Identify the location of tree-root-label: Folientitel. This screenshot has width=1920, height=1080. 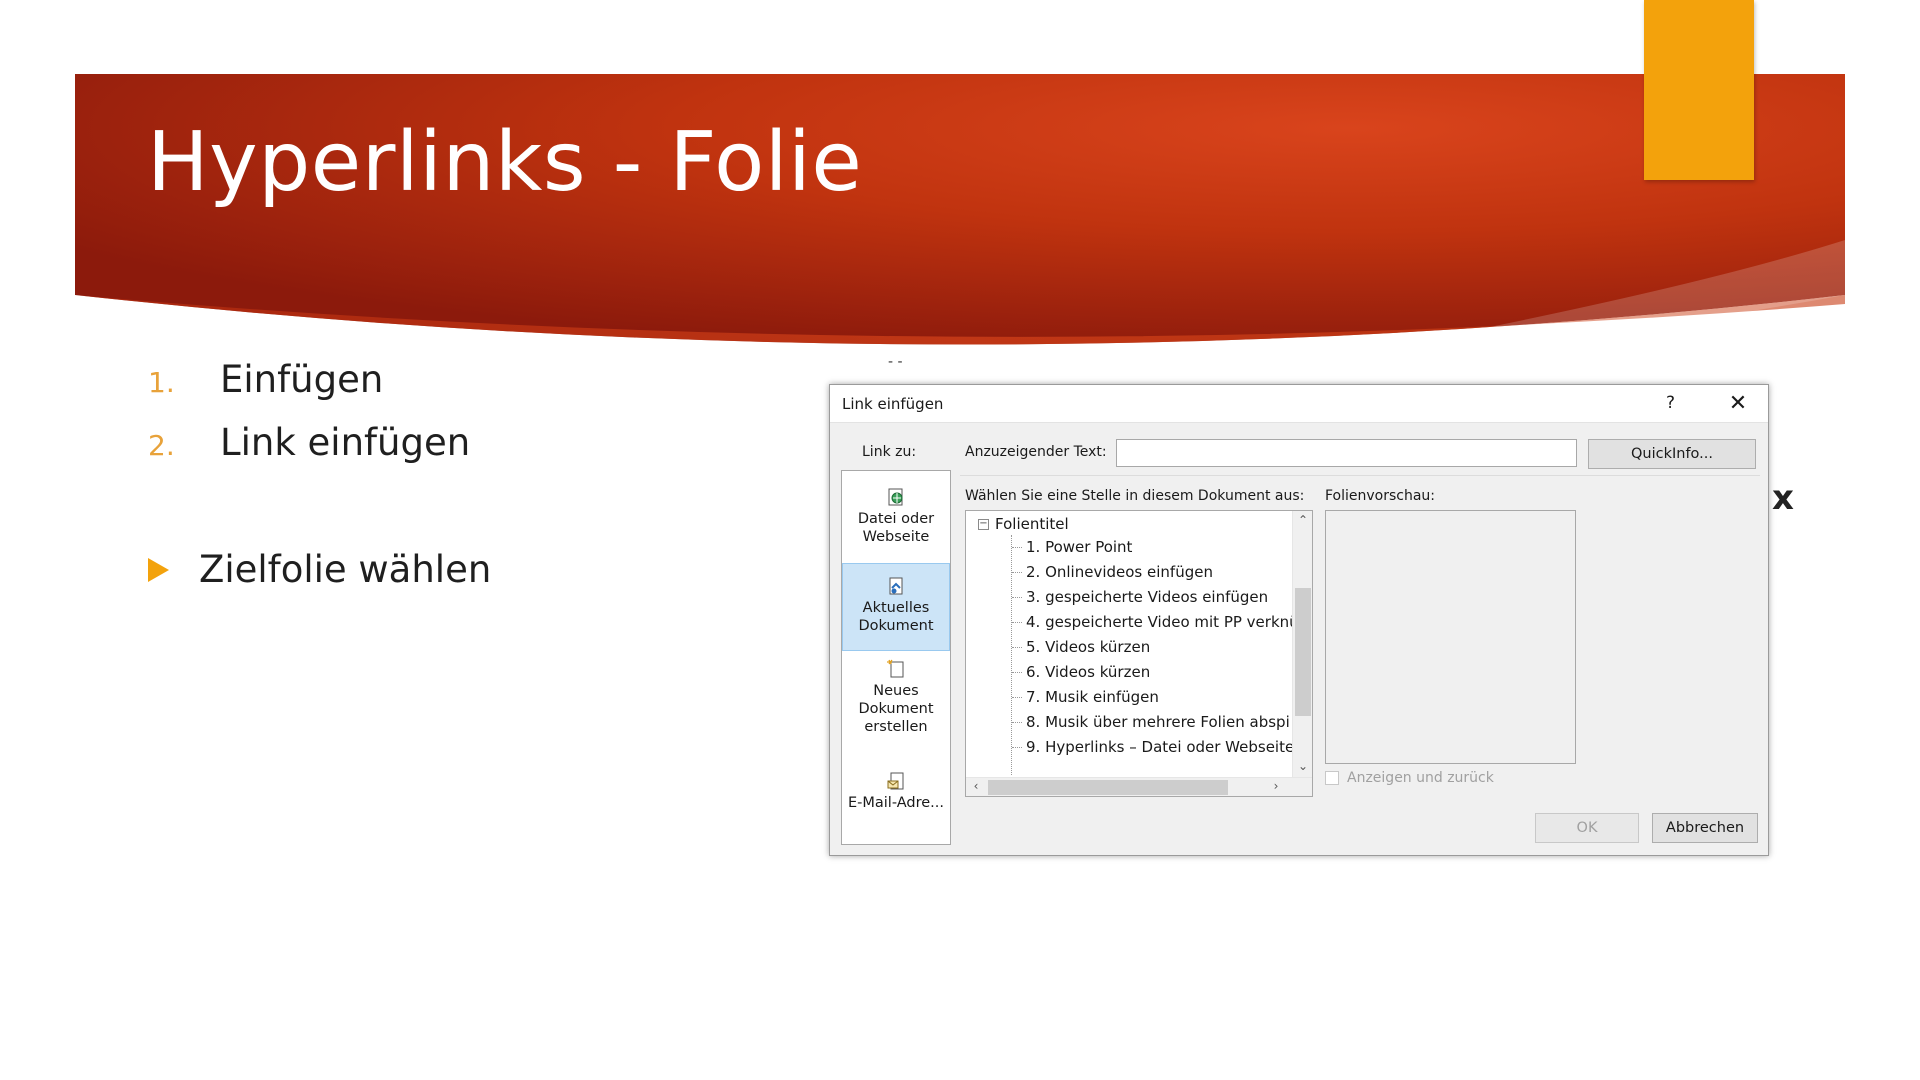
(1032, 524).